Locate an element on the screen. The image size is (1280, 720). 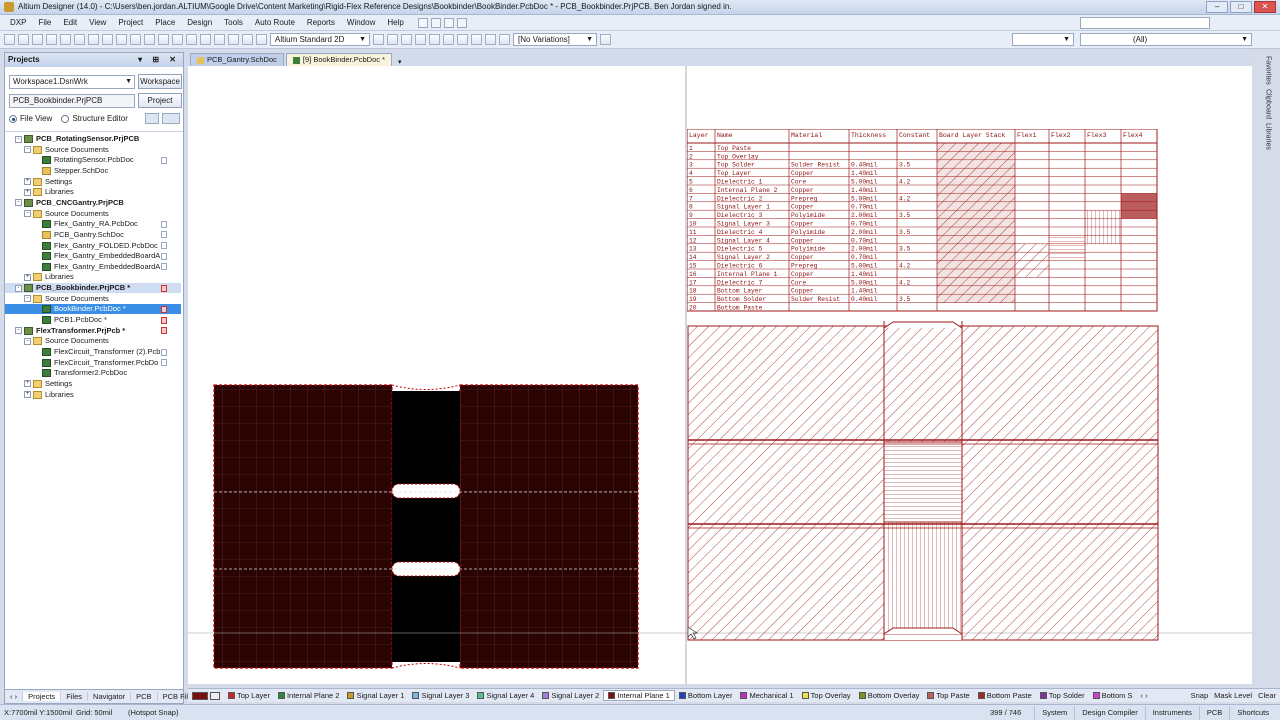
layer-action-clear: Clear is located at coordinates (1267, 695).